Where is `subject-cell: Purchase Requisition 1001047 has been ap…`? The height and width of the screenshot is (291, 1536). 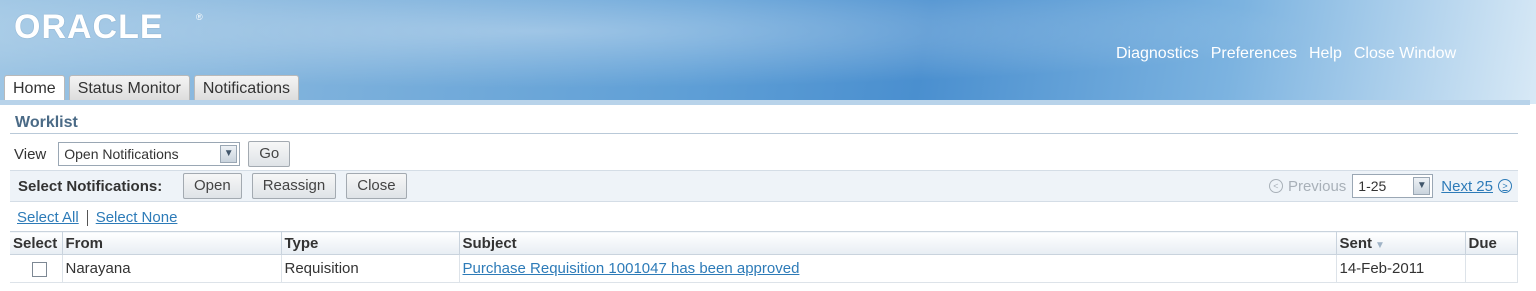
subject-cell: Purchase Requisition 1001047 has been ap… is located at coordinates (898, 268).